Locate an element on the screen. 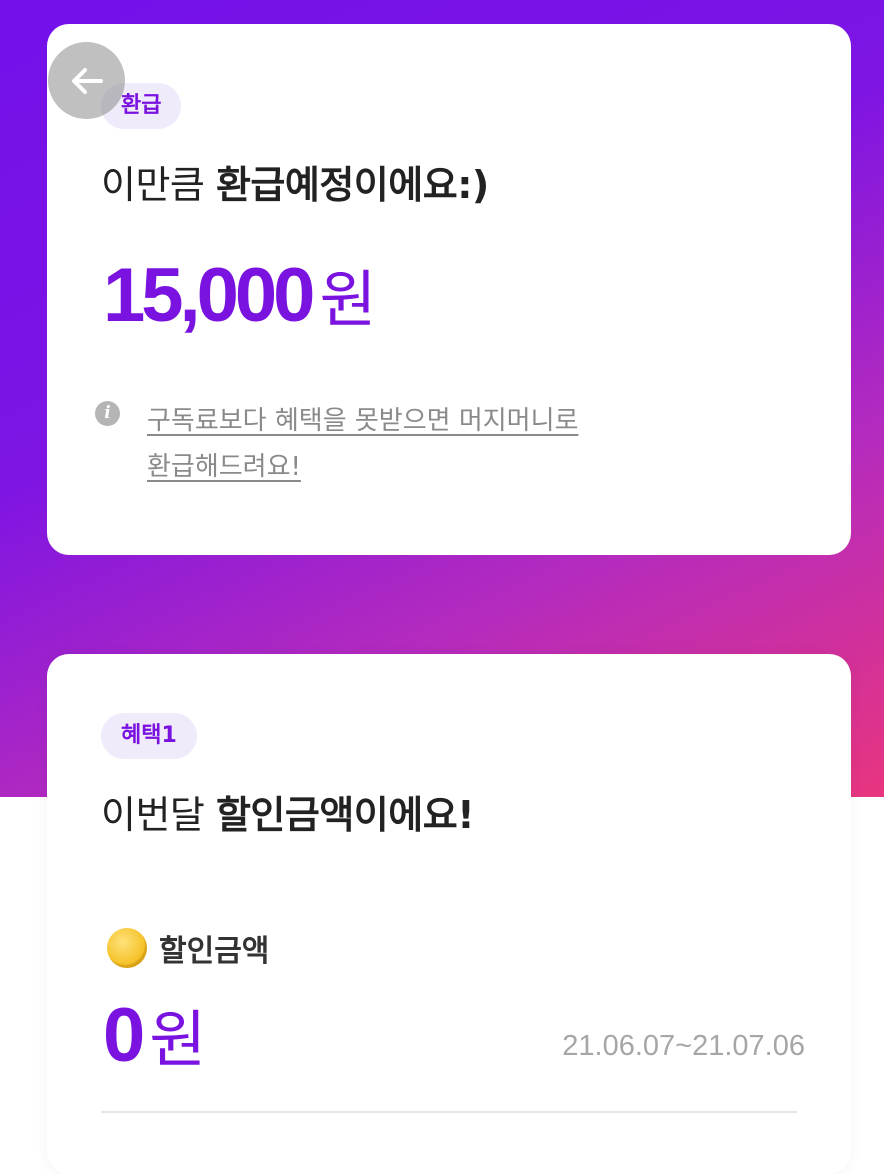 The image size is (884, 1174). info-icon: i is located at coordinates (107, 413).